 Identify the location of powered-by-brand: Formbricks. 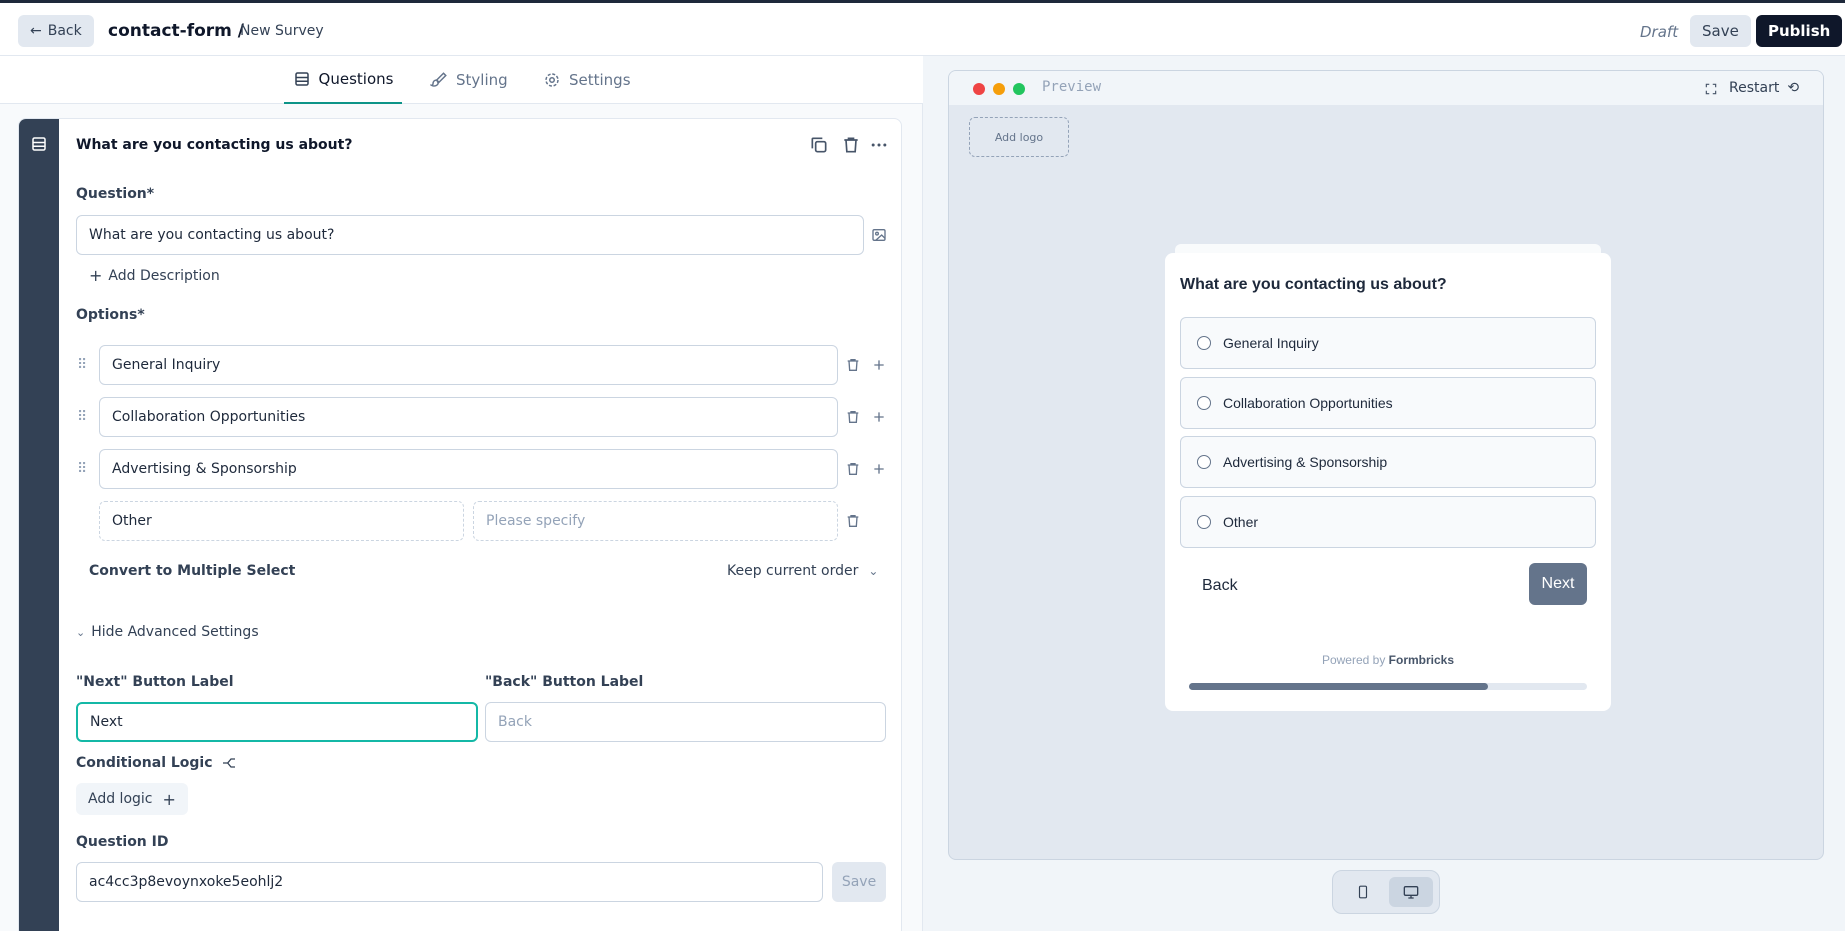
(1421, 660).